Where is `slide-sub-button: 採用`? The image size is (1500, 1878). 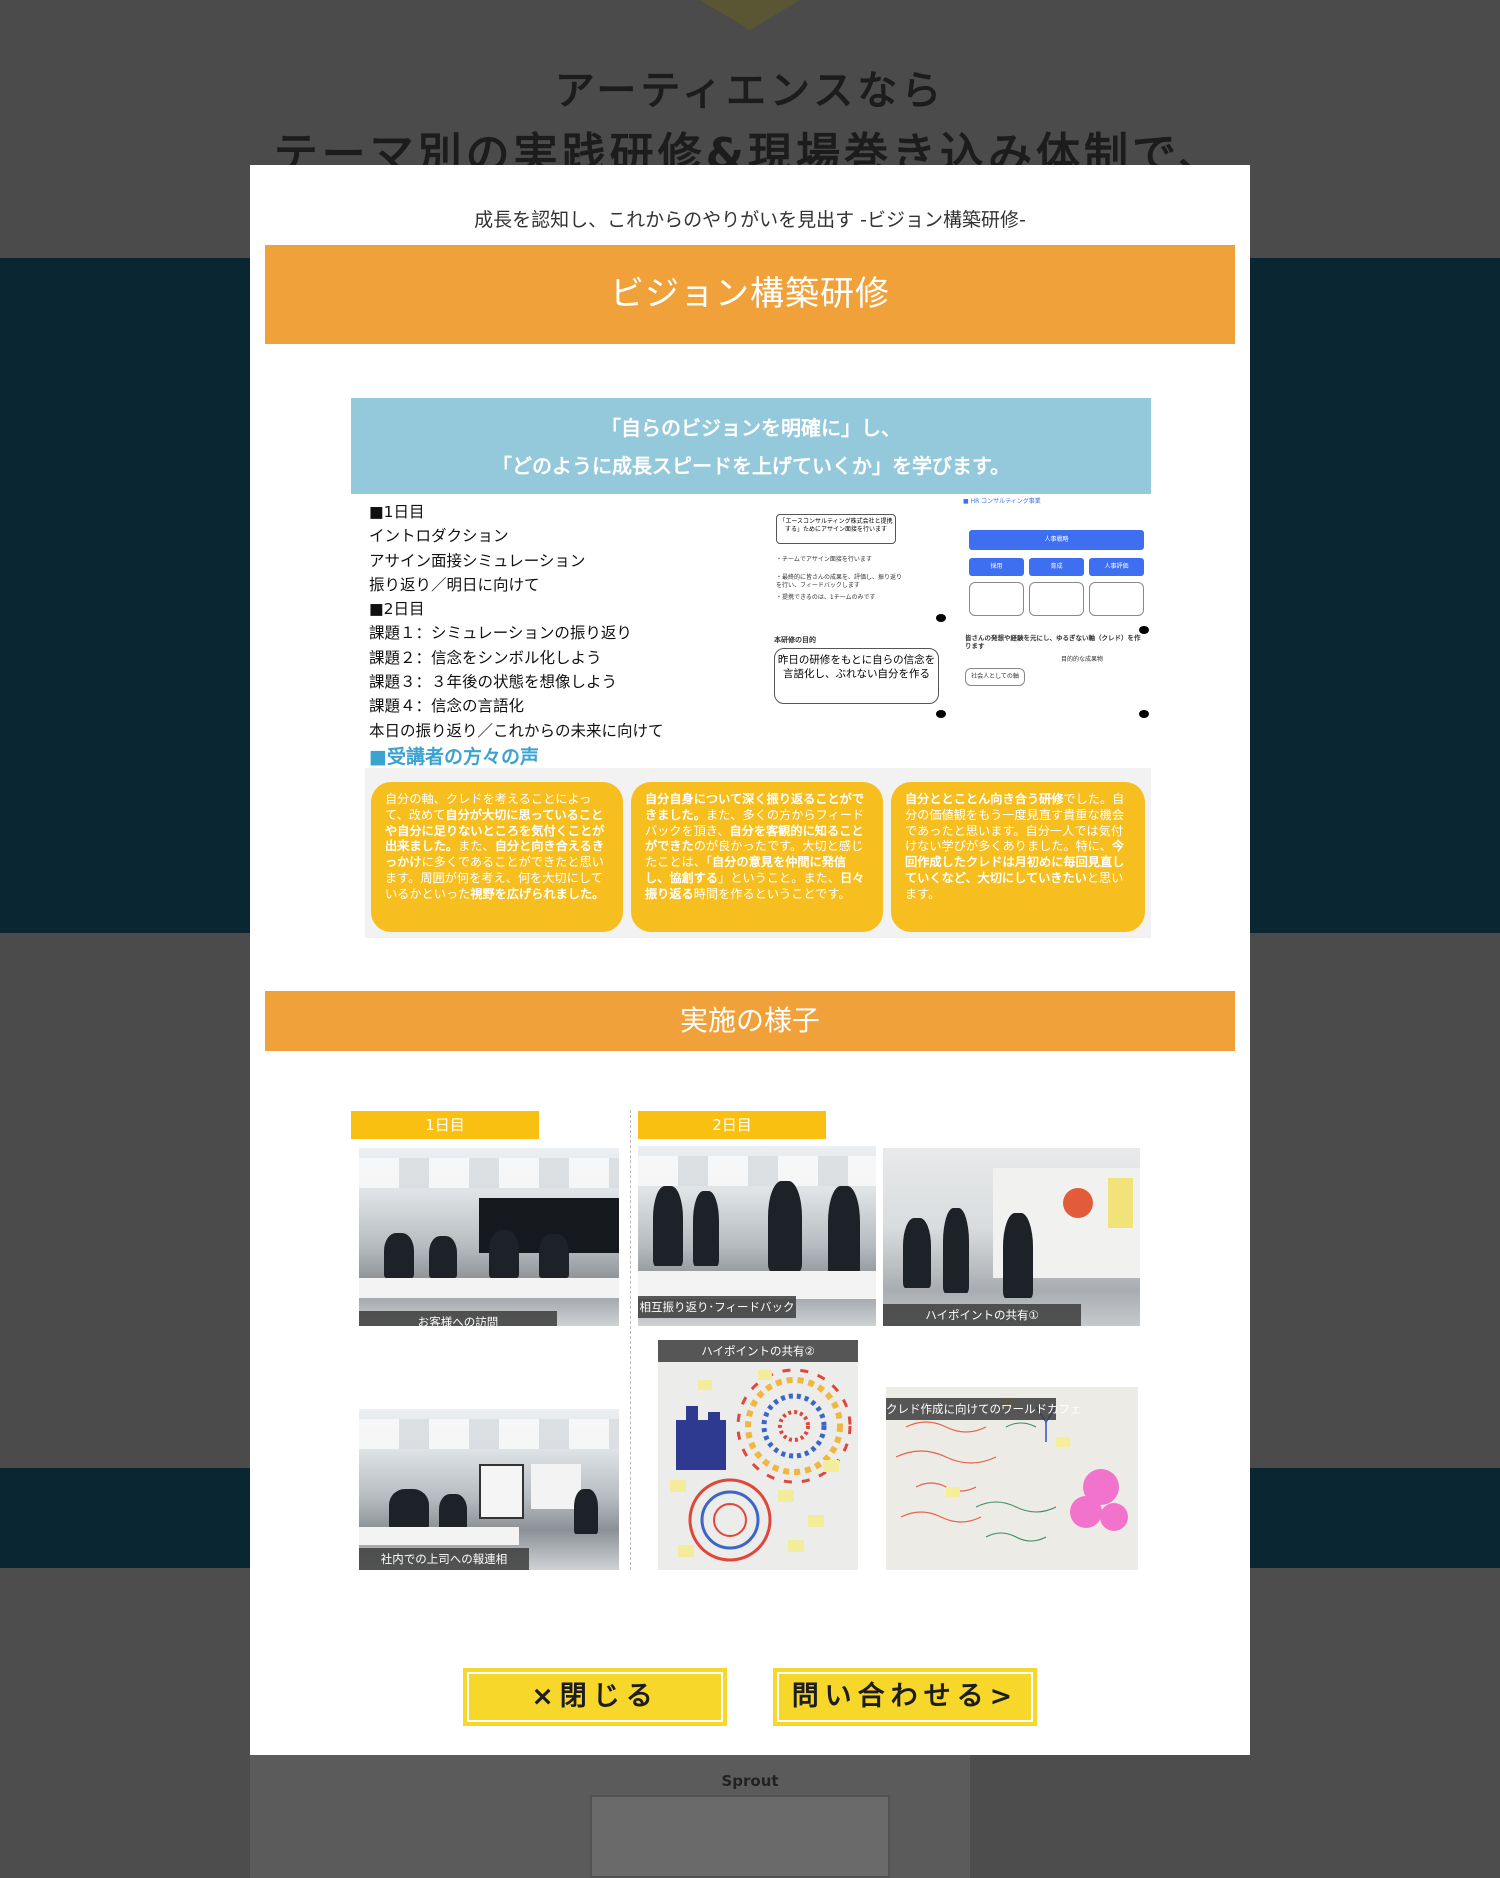
slide-sub-button: 採用 is located at coordinates (996, 567).